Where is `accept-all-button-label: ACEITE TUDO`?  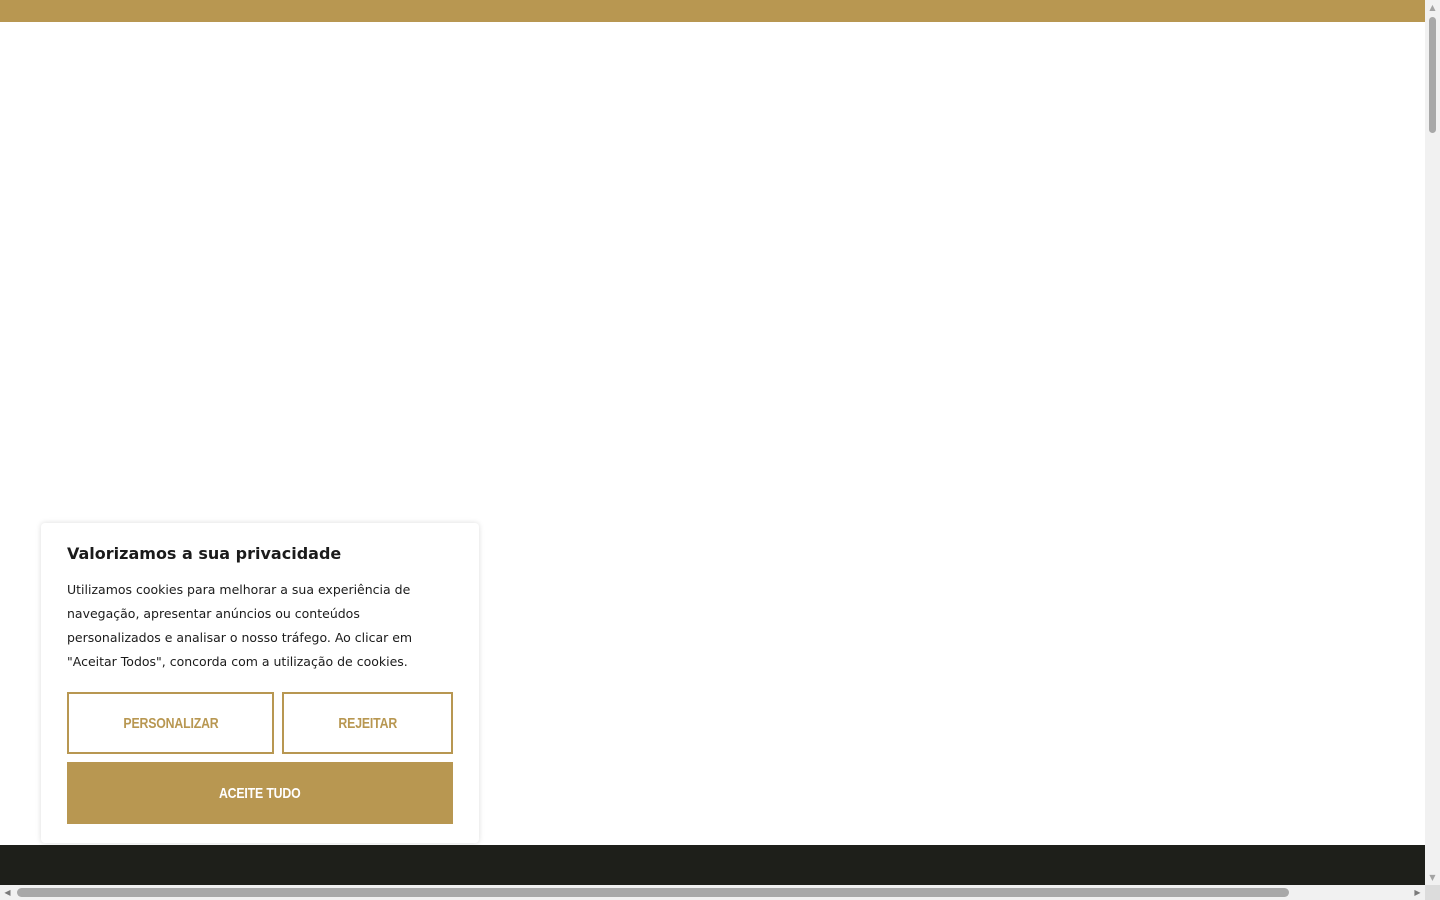 accept-all-button-label: ACEITE TUDO is located at coordinates (260, 793).